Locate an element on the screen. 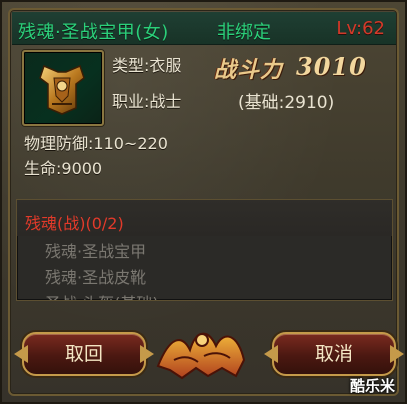  base-power: (基础:2910) is located at coordinates (286, 103).